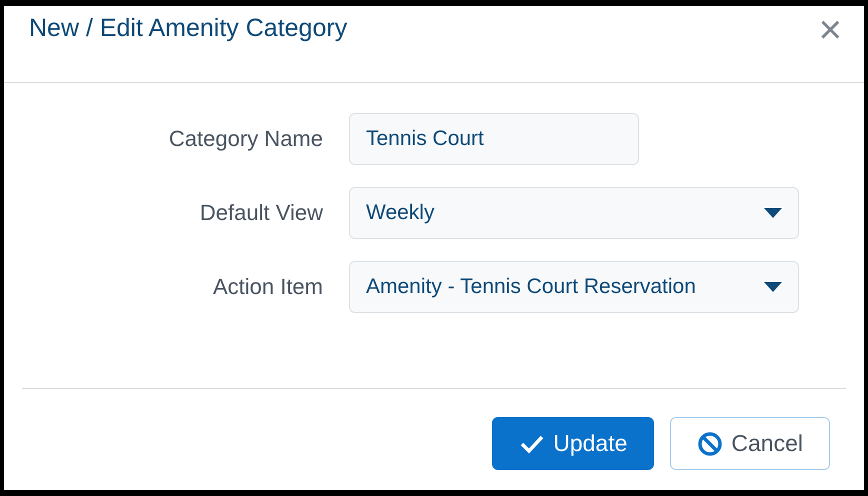 Image resolution: width=868 pixels, height=496 pixels. I want to click on dropdown: Weekly, so click(574, 213).